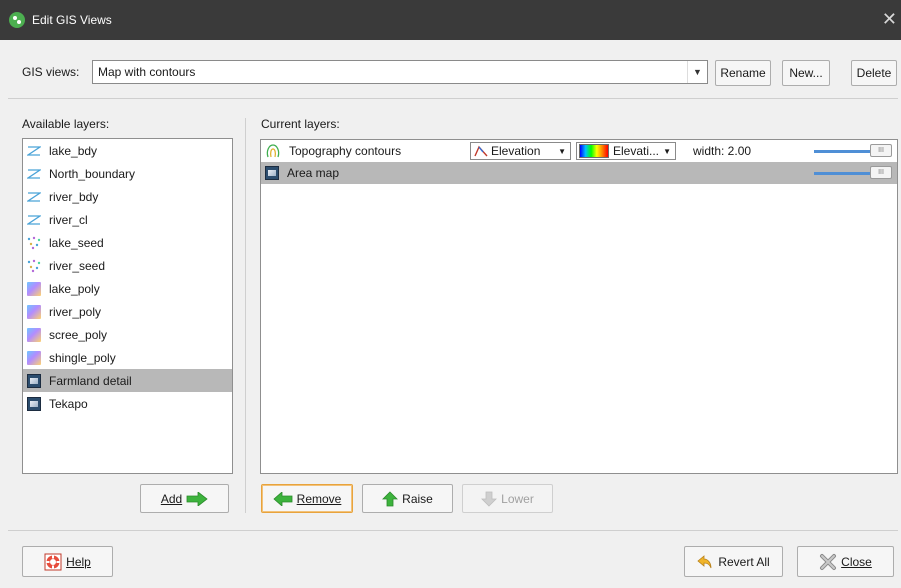  What do you see at coordinates (68, 403) in the screenshot?
I see `list-item-label: Tekapo` at bounding box center [68, 403].